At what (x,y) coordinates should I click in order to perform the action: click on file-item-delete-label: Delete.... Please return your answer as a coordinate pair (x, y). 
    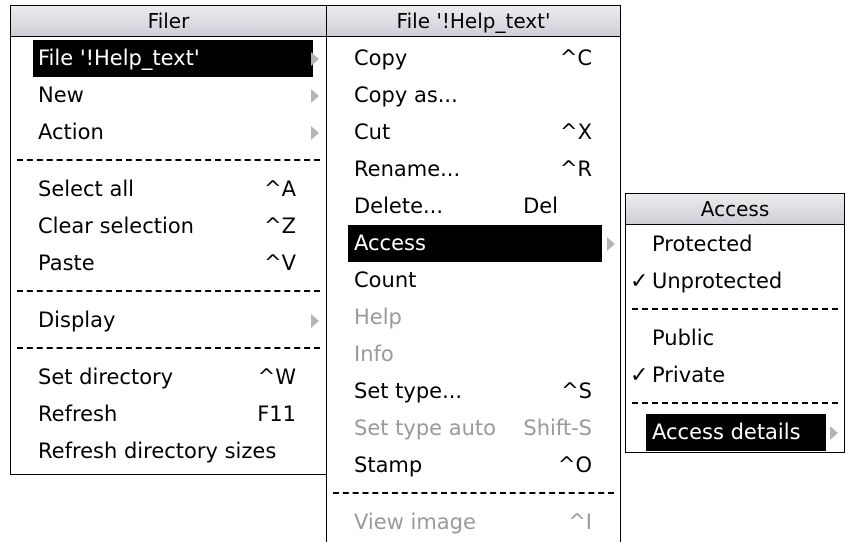
    Looking at the image, I should click on (399, 206).